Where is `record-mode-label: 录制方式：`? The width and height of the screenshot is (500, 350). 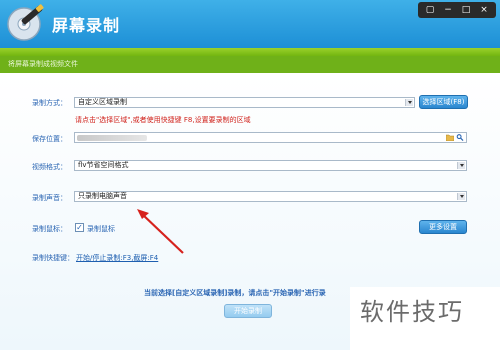
record-mode-label: 录制方式： is located at coordinates (49, 103).